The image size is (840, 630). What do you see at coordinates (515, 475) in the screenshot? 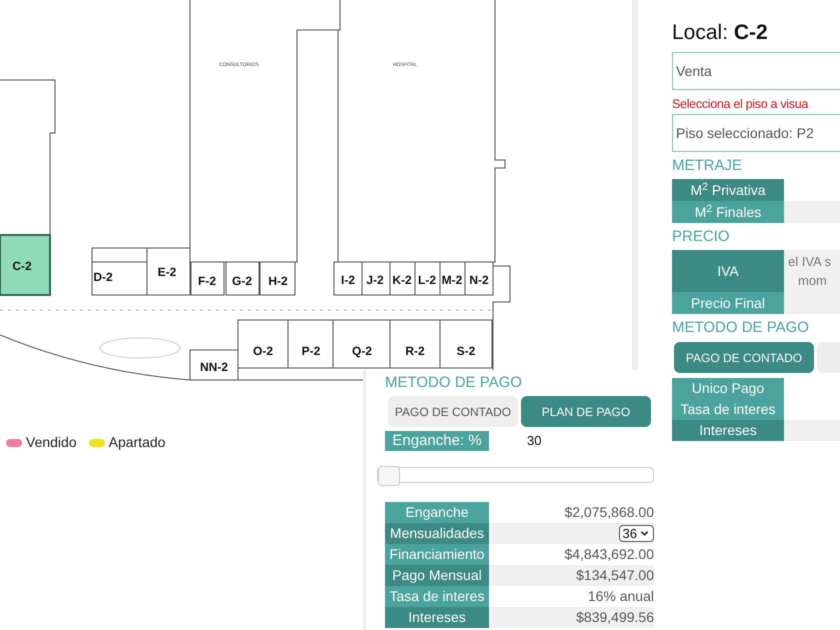
I see `slider-track` at bounding box center [515, 475].